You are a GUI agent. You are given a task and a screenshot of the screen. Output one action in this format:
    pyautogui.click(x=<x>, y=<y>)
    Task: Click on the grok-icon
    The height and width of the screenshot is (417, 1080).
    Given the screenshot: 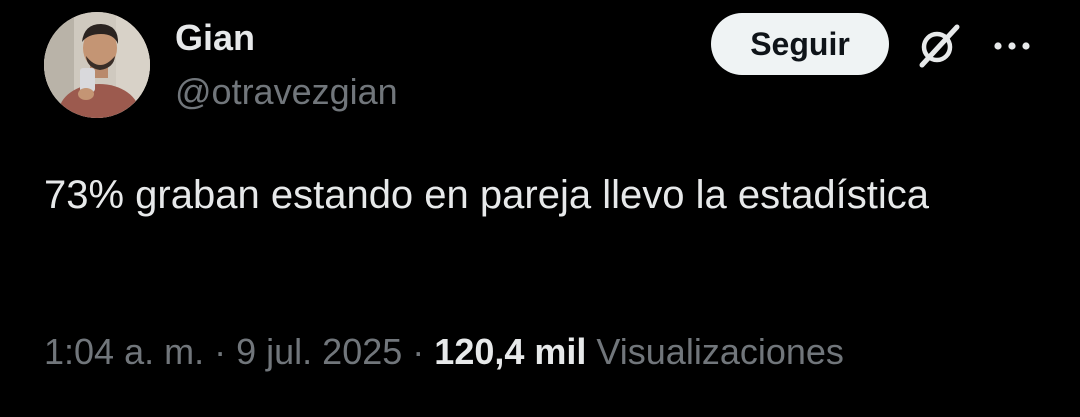 What is the action you would take?
    pyautogui.click(x=939, y=46)
    